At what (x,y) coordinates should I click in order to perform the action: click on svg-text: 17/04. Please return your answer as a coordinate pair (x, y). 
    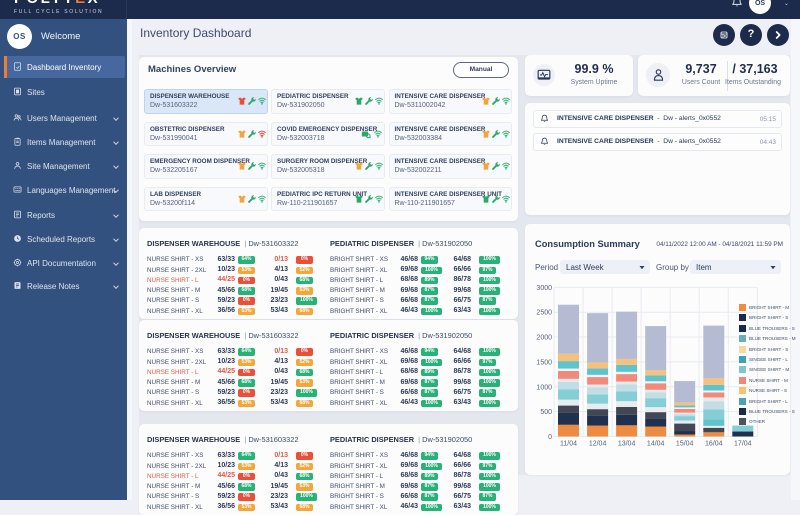
    Looking at the image, I should click on (743, 444).